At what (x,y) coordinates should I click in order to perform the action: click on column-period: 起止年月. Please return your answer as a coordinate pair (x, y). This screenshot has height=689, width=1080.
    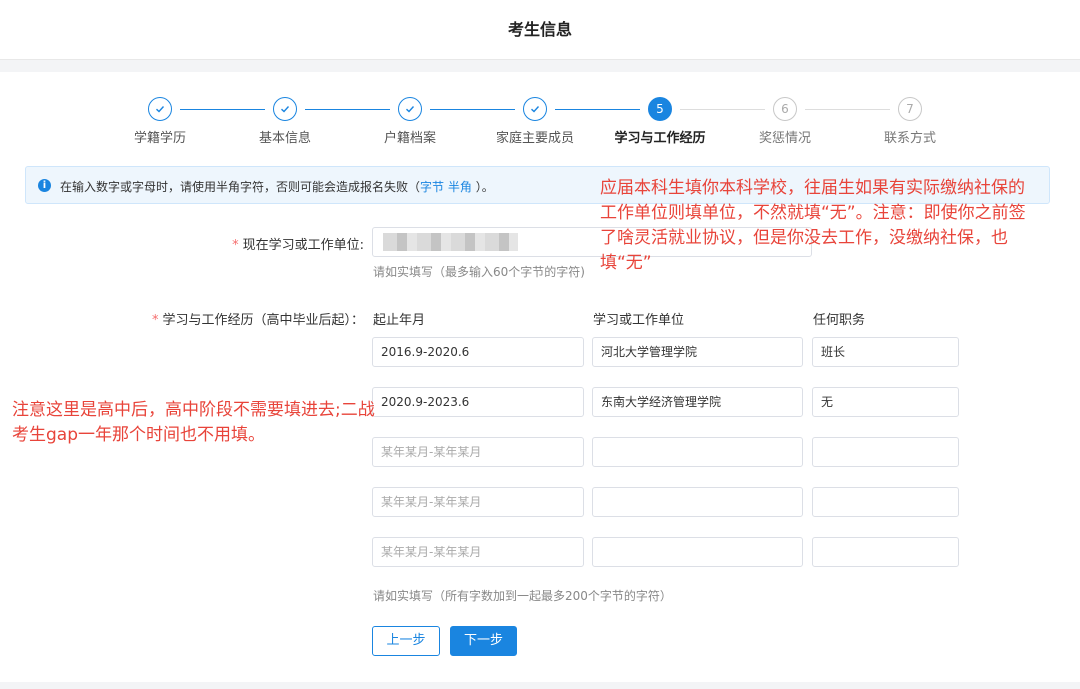
    Looking at the image, I should click on (399, 320).